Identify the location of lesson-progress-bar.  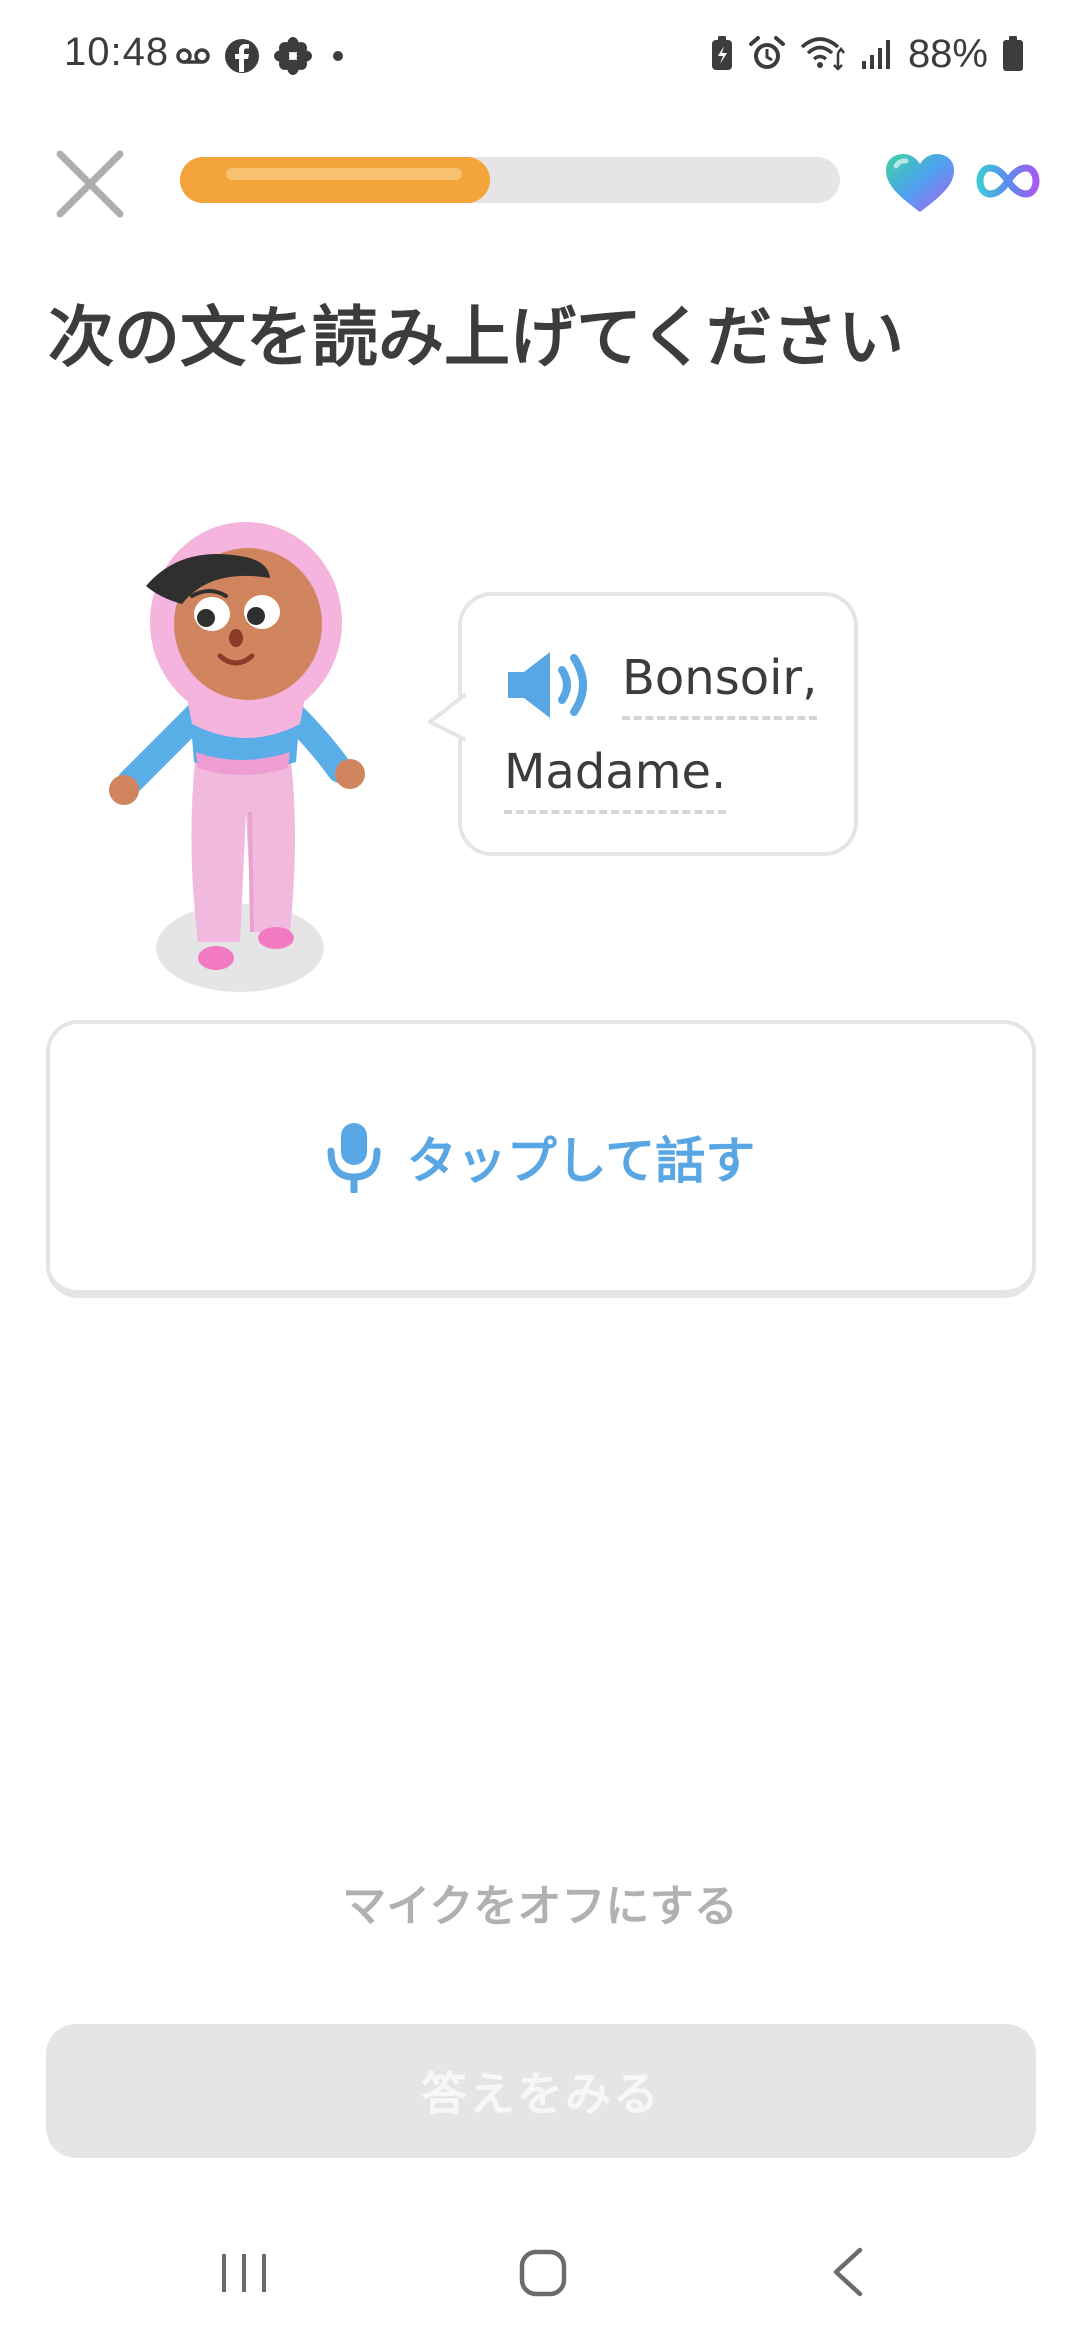
(510, 180).